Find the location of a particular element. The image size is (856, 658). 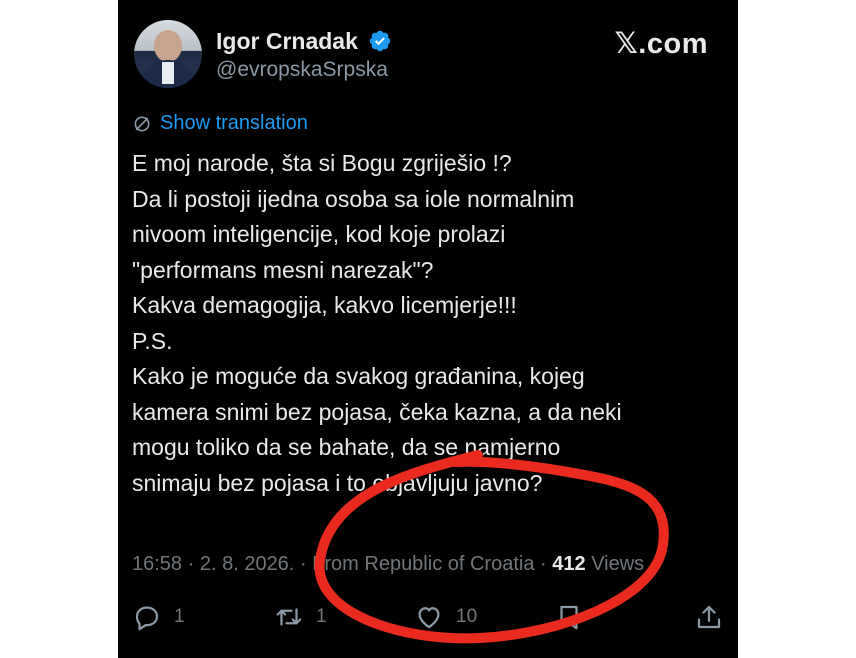

author-handle: @evropskaSrpska is located at coordinates (302, 70).